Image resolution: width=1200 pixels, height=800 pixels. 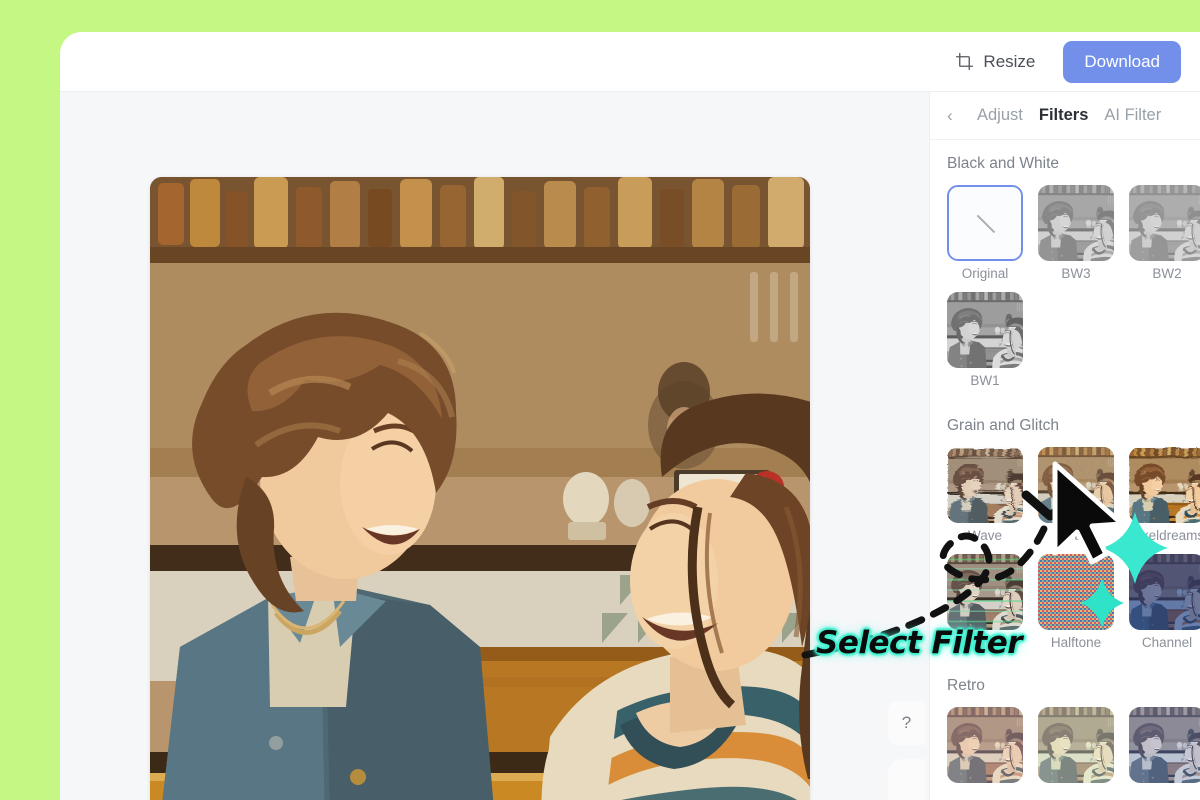 What do you see at coordinates (985, 273) in the screenshot?
I see `filter-label-original: Original` at bounding box center [985, 273].